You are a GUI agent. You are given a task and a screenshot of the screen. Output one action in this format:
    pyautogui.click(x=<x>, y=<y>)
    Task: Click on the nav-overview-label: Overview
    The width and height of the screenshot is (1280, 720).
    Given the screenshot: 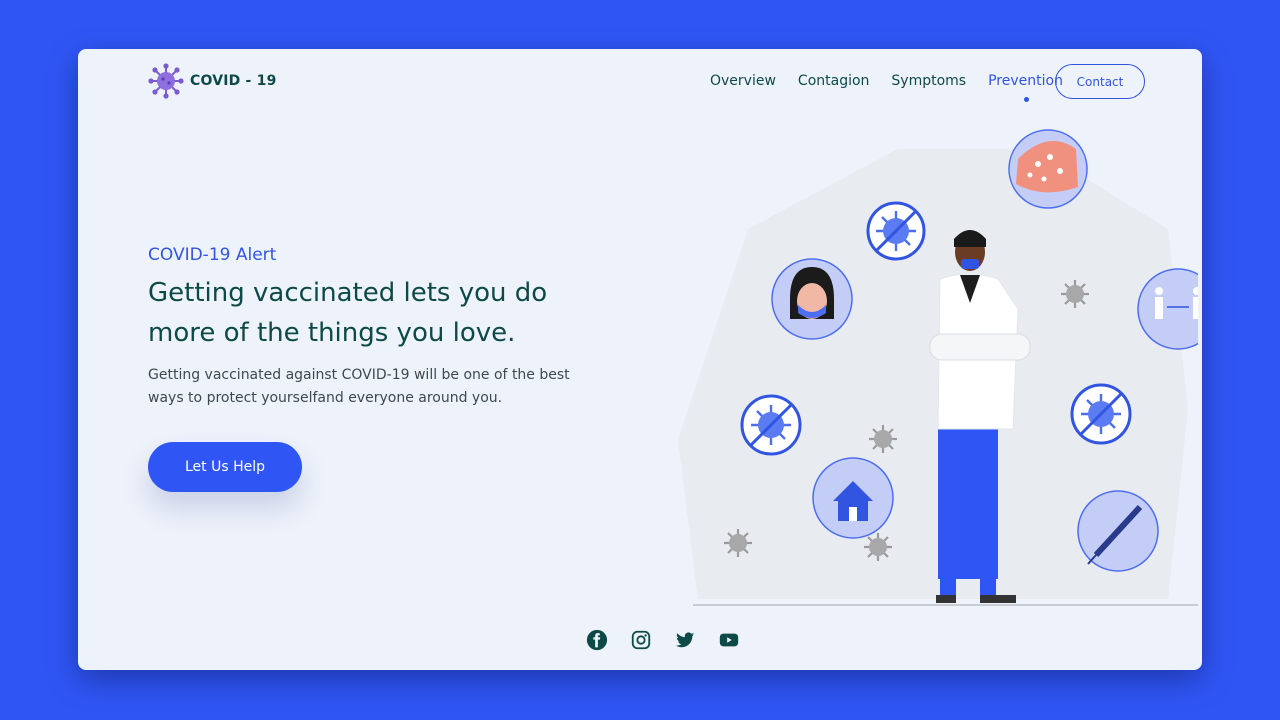 What is the action you would take?
    pyautogui.click(x=743, y=81)
    